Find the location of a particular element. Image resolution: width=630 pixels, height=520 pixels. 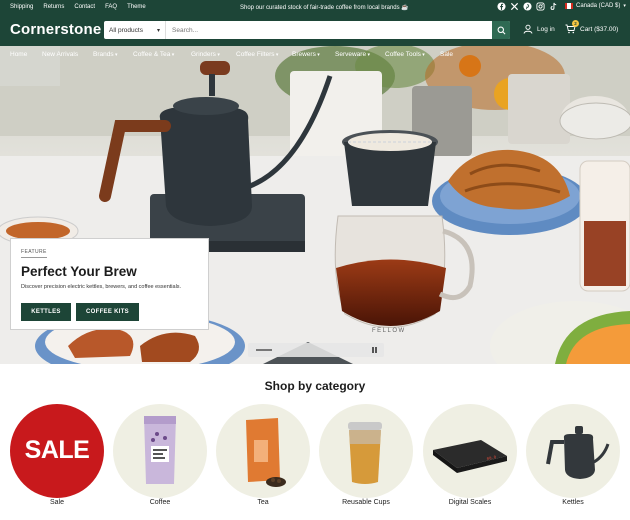

search-category-label: All products is located at coordinates (126, 30).